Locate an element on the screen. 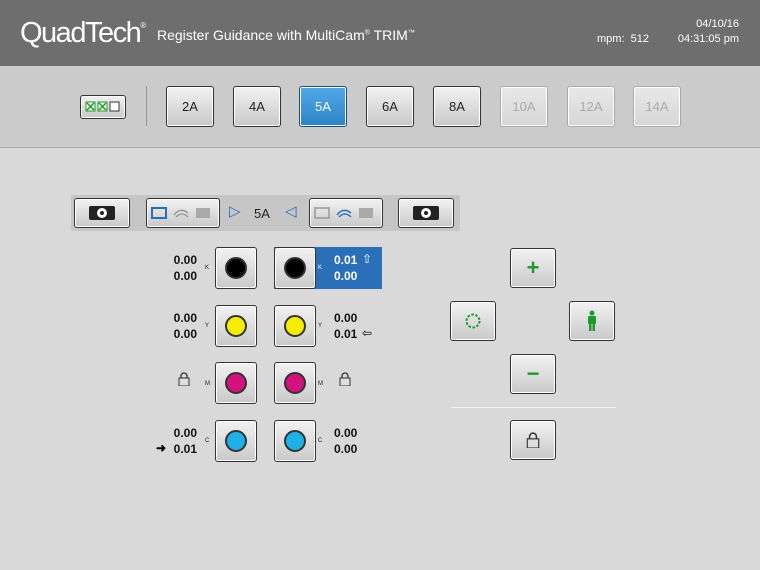 The height and width of the screenshot is (570, 760). y-left-value-bottom: 0.00 is located at coordinates (185, 334).